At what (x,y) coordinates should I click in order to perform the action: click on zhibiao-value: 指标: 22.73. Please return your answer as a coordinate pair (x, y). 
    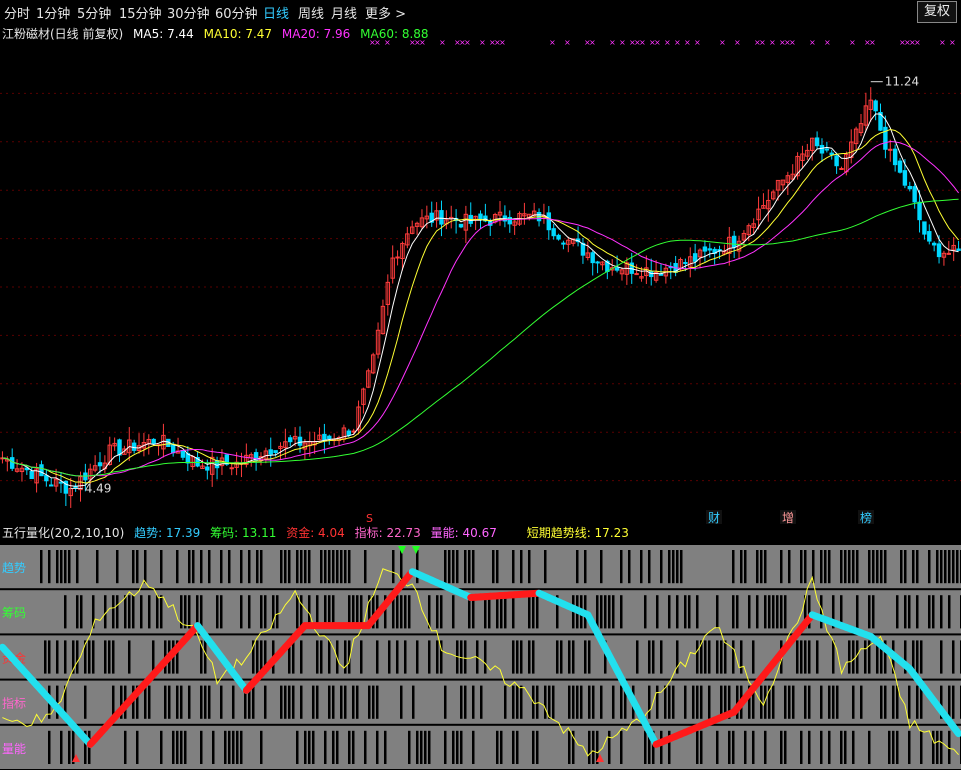
    Looking at the image, I should click on (387, 533).